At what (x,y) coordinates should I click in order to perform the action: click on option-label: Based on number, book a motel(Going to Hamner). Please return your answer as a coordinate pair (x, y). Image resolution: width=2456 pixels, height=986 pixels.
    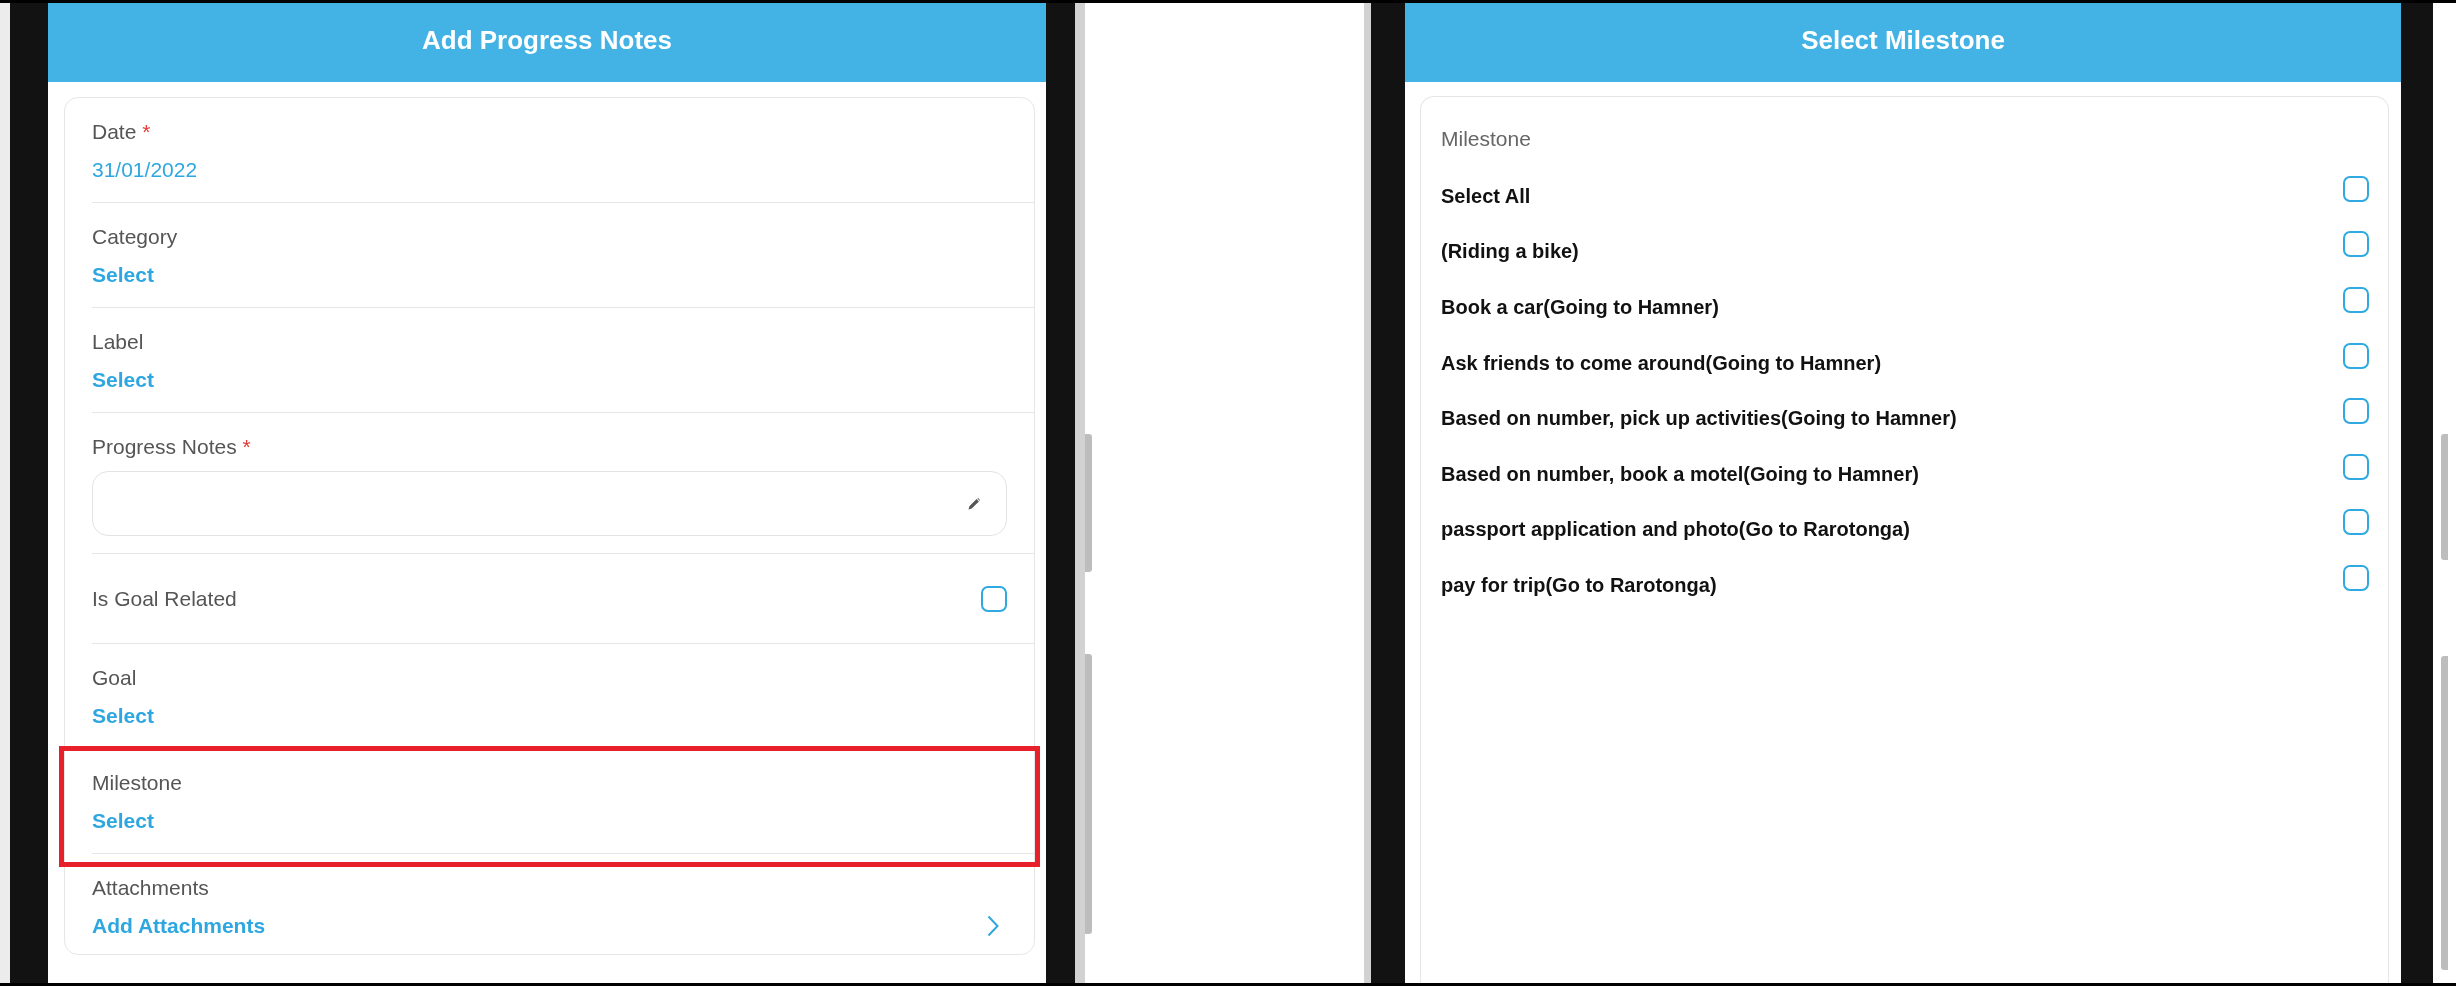
    Looking at the image, I should click on (1680, 473).